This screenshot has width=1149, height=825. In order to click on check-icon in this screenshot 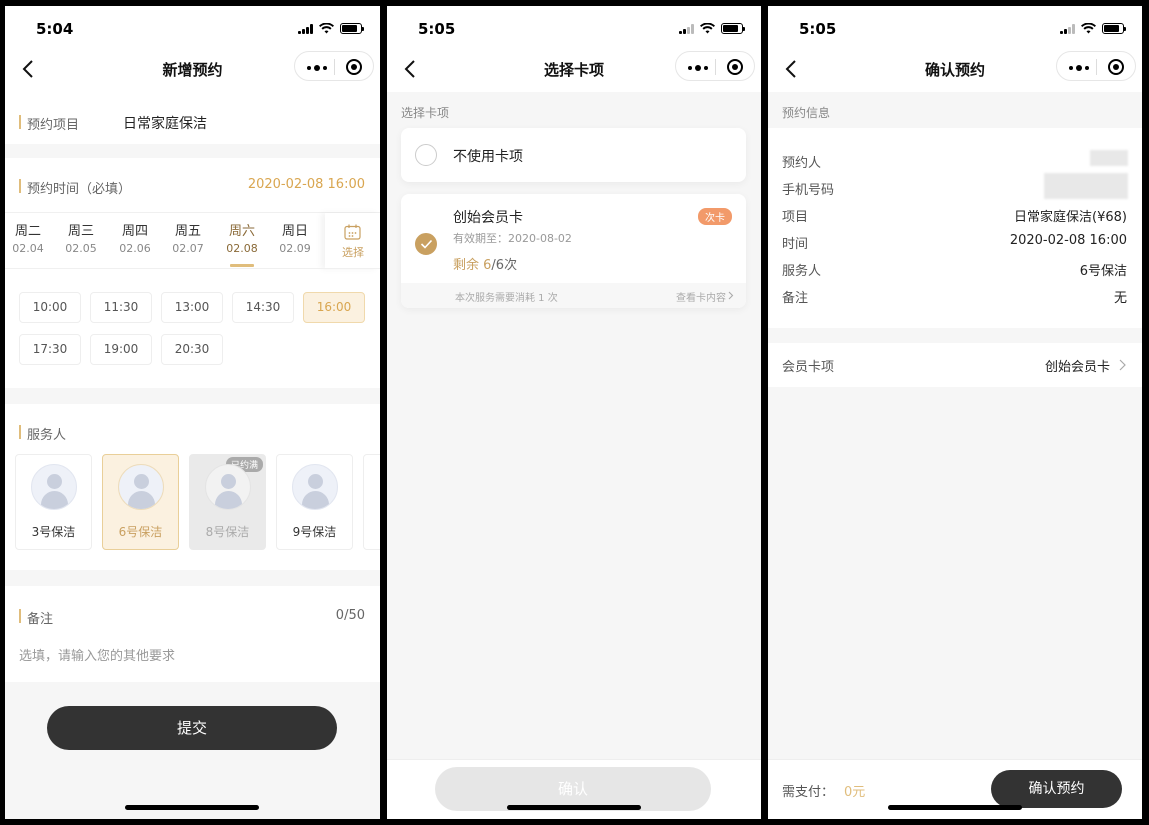, I will do `click(426, 244)`.